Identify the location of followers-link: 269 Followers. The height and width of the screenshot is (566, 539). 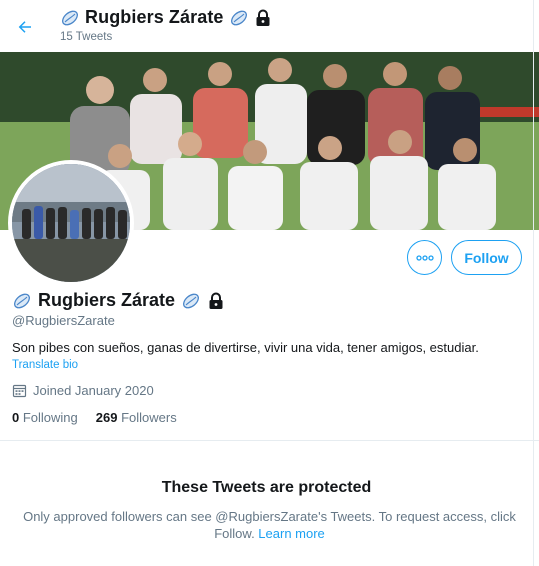
(136, 417).